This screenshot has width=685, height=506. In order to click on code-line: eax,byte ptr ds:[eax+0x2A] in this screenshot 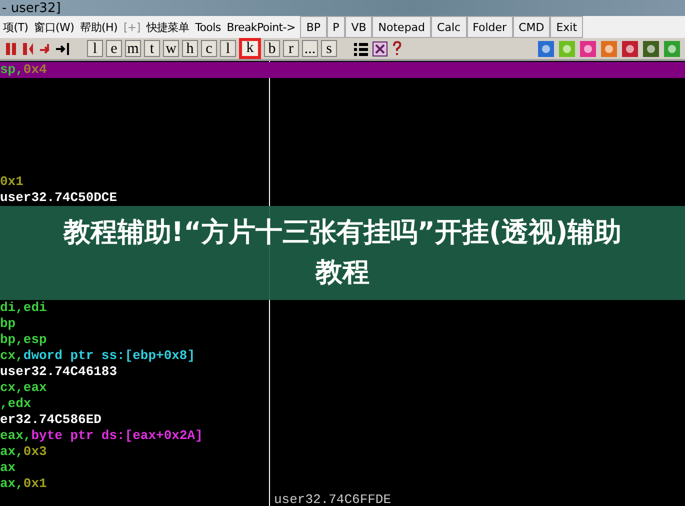, I will do `click(101, 436)`.